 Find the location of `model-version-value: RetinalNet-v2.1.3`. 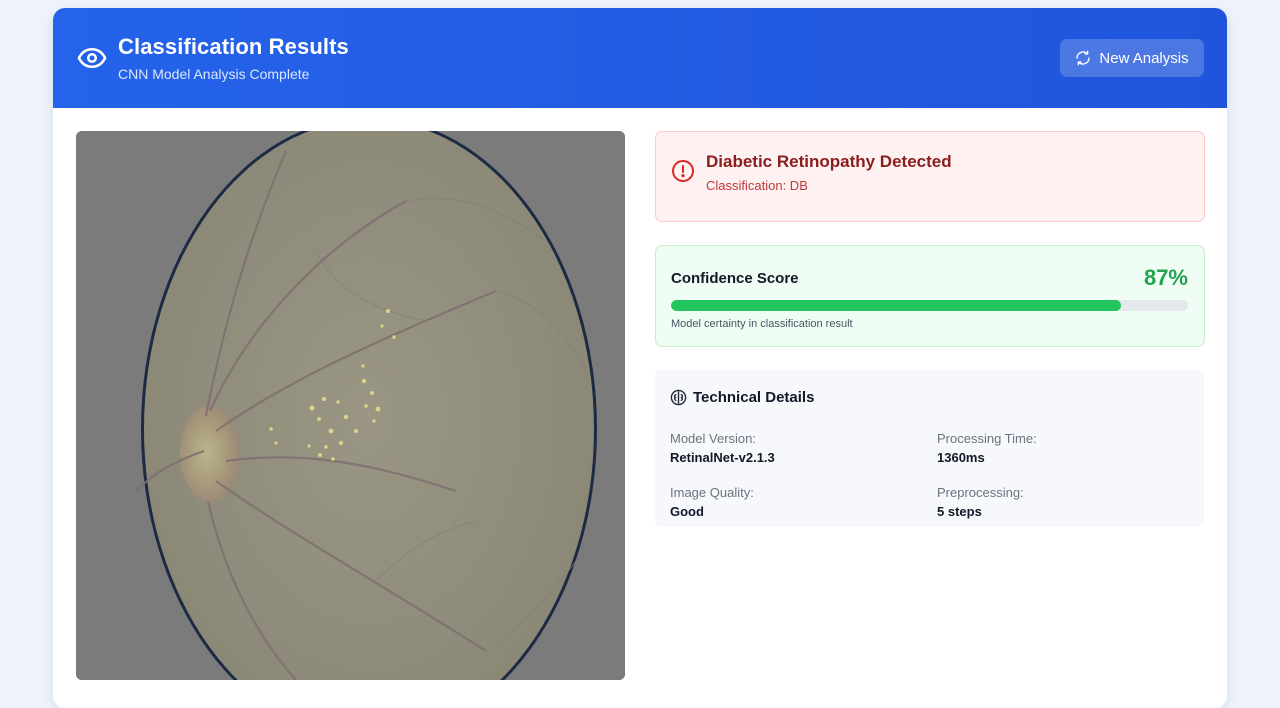

model-version-value: RetinalNet-v2.1.3 is located at coordinates (722, 457).